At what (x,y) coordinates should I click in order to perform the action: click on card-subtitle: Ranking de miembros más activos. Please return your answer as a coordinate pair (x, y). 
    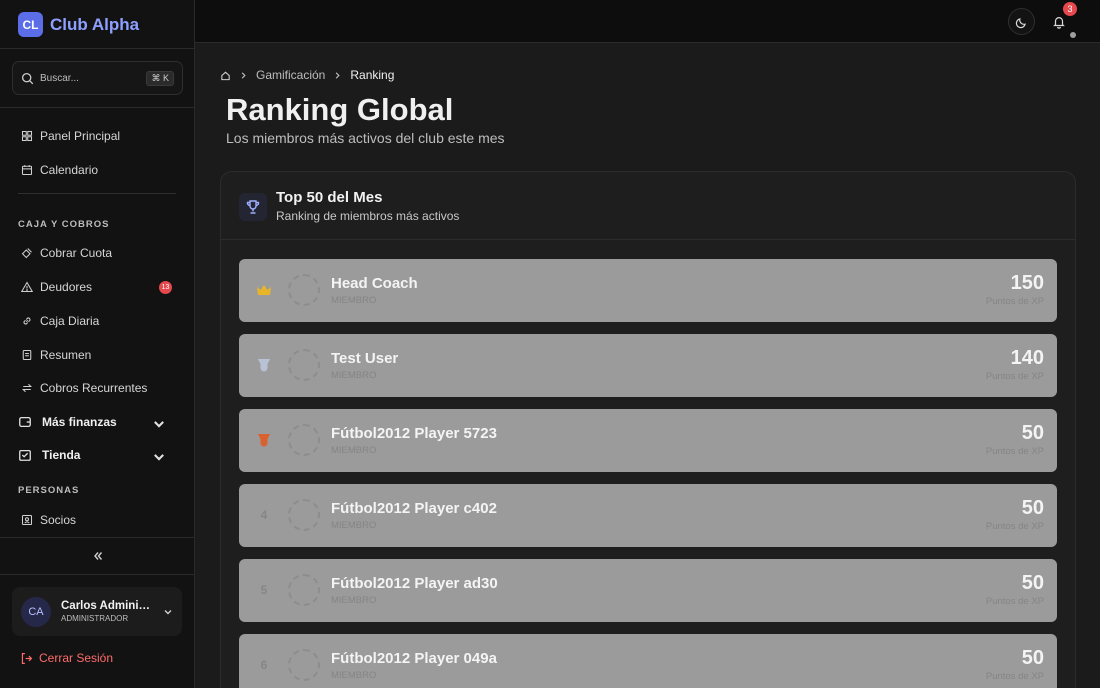
    Looking at the image, I should click on (368, 216).